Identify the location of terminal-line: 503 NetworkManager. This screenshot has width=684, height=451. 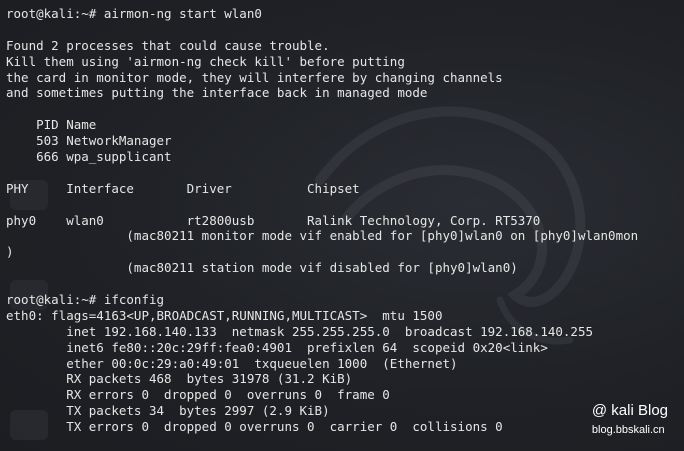
(89, 141).